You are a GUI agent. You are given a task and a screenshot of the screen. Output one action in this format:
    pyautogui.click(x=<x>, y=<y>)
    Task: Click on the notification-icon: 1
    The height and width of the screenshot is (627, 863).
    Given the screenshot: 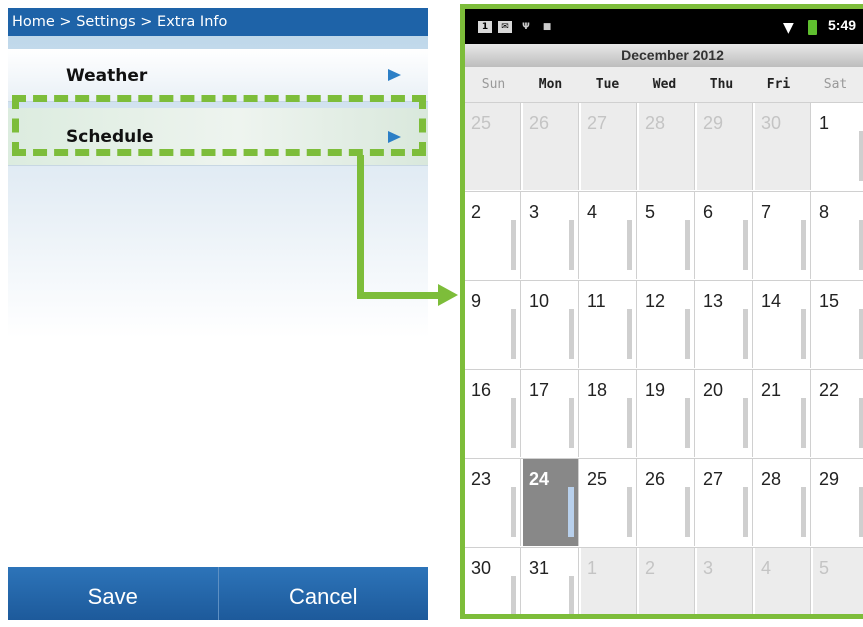 What is the action you would take?
    pyautogui.click(x=485, y=27)
    